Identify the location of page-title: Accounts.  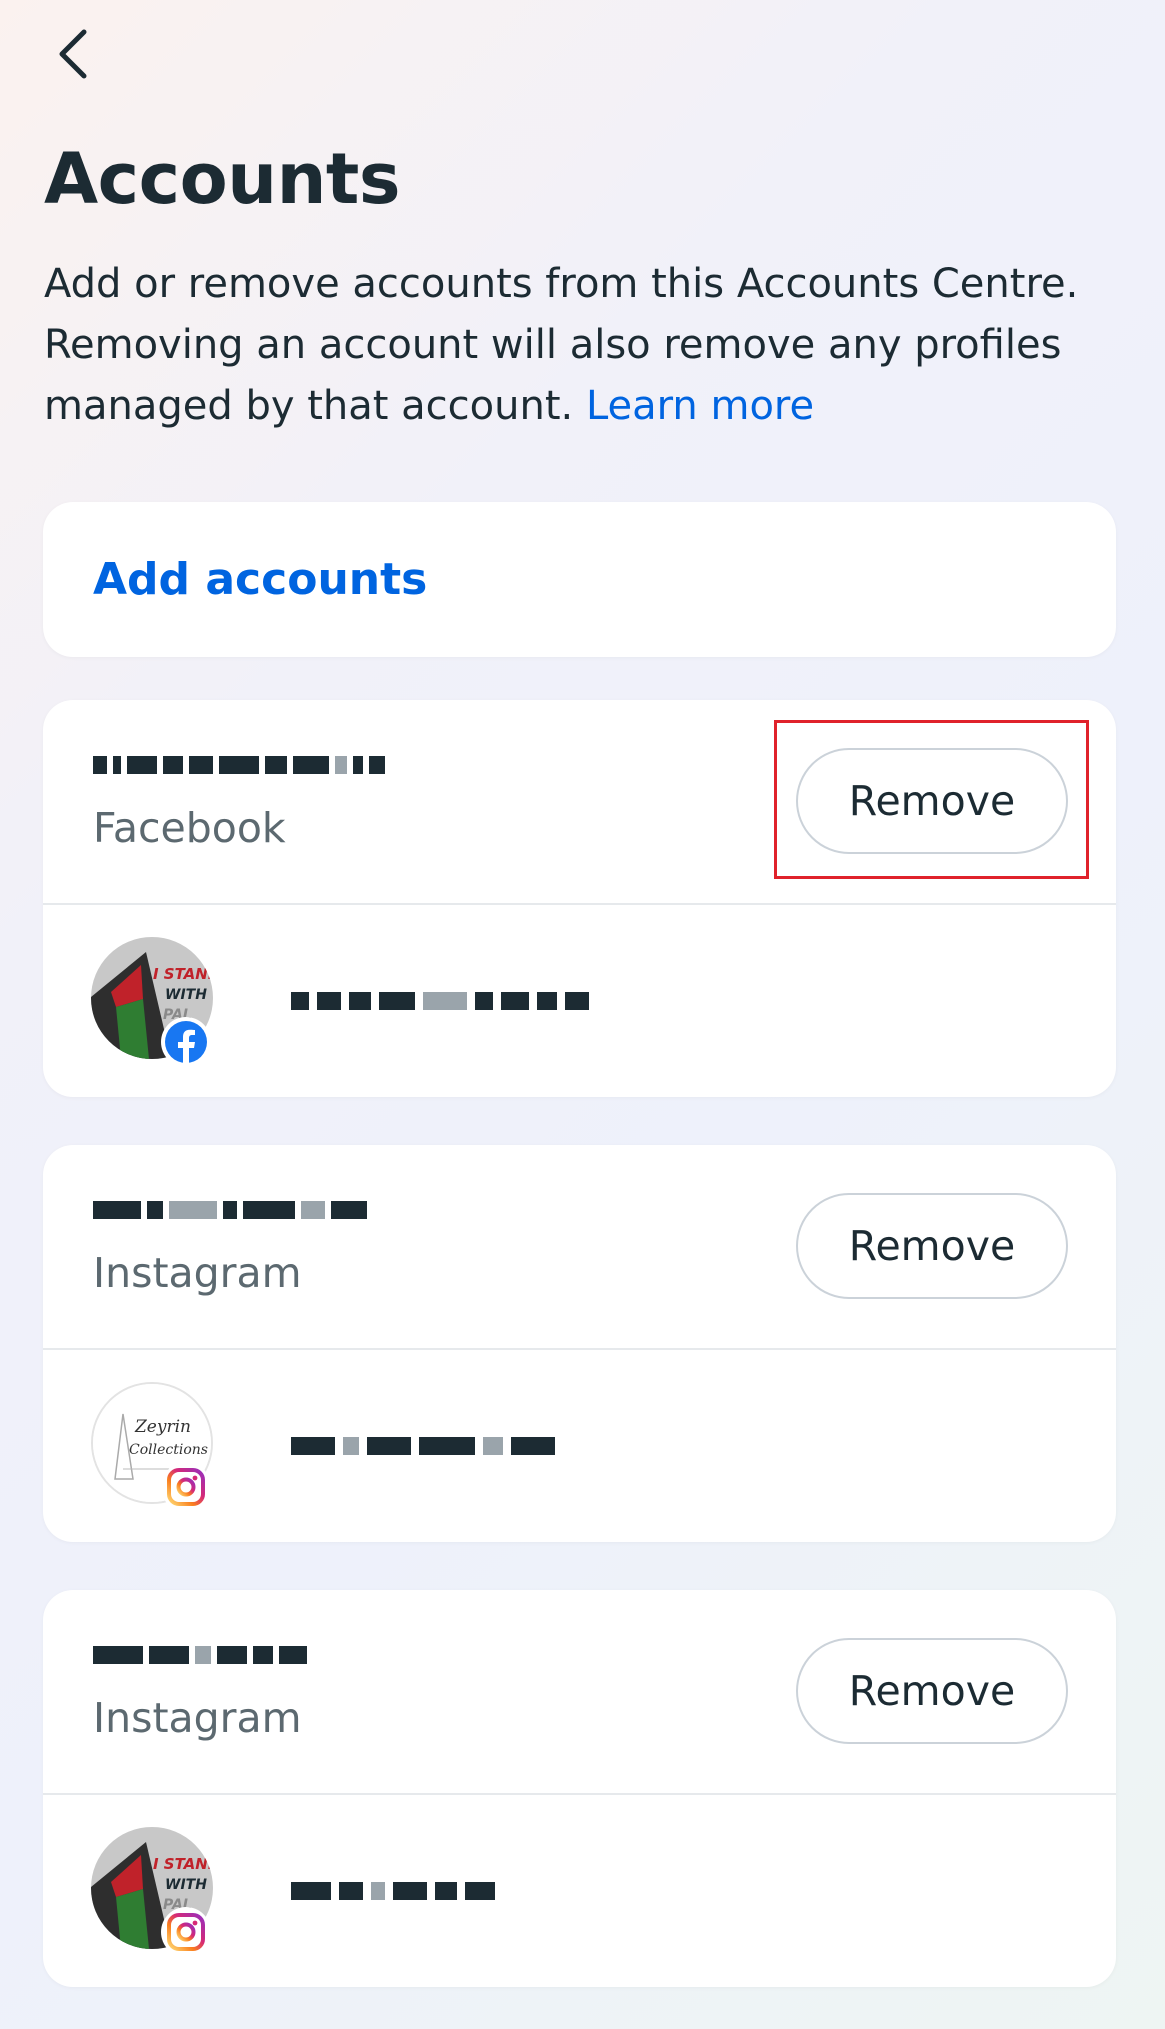
(222, 179).